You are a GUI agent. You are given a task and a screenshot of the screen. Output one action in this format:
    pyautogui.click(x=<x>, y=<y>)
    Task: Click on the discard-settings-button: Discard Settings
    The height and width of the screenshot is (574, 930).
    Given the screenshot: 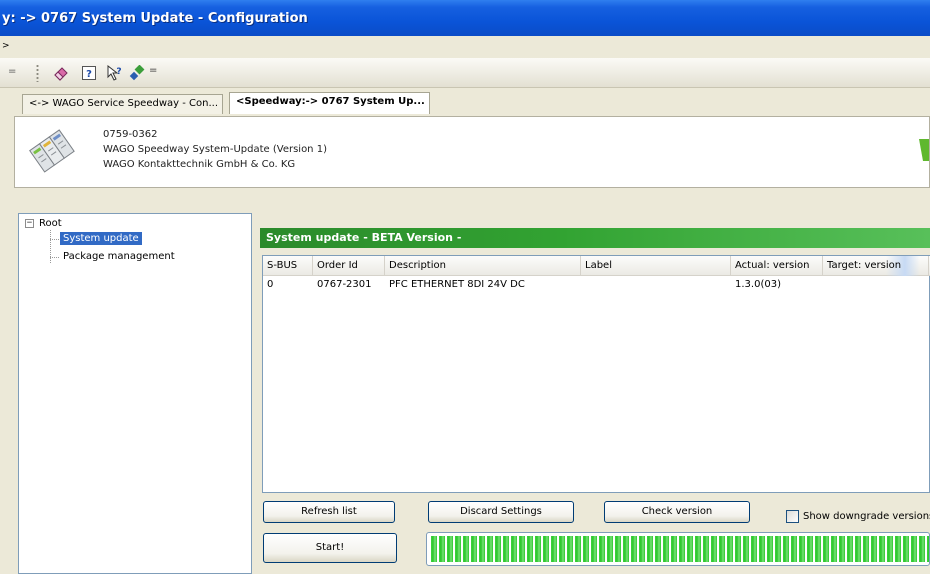 What is the action you would take?
    pyautogui.click(x=501, y=512)
    